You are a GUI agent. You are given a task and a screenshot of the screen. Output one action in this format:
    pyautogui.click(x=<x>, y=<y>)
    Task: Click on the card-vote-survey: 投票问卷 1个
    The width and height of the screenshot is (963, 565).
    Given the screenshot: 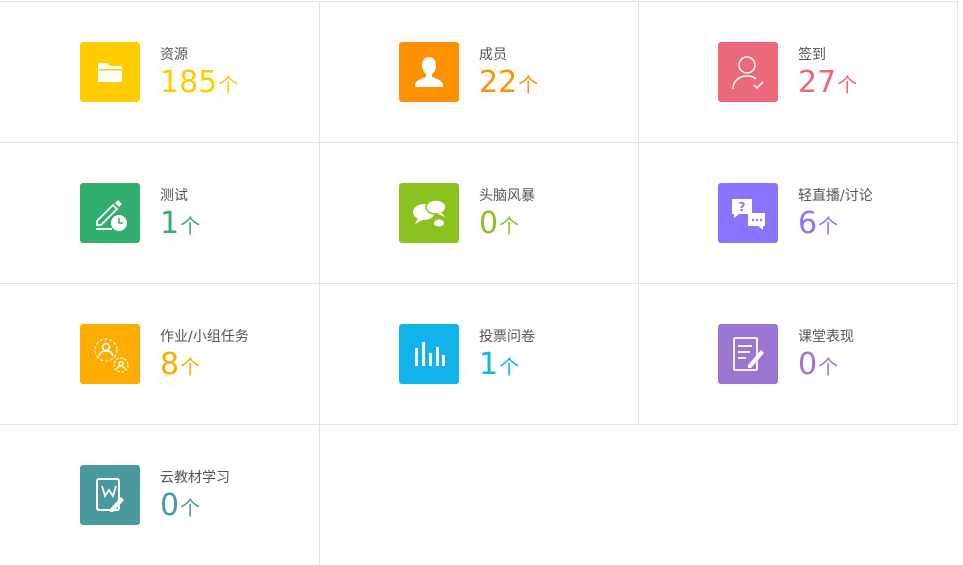 What is the action you would take?
    pyautogui.click(x=479, y=354)
    